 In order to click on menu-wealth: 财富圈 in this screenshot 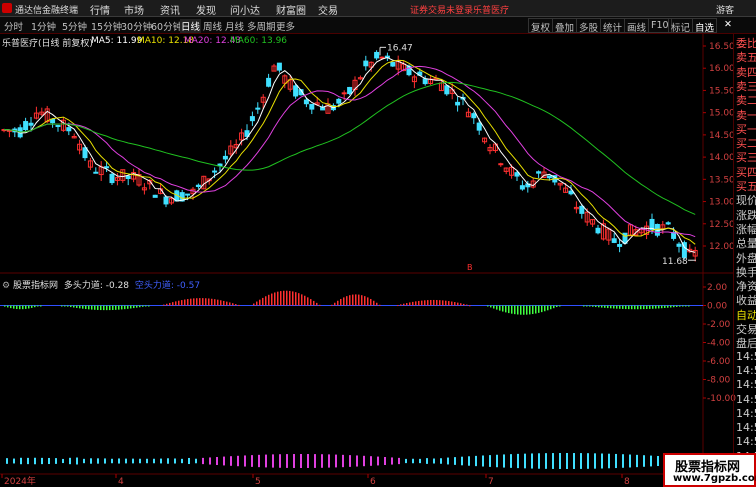, I will do `click(291, 9)`.